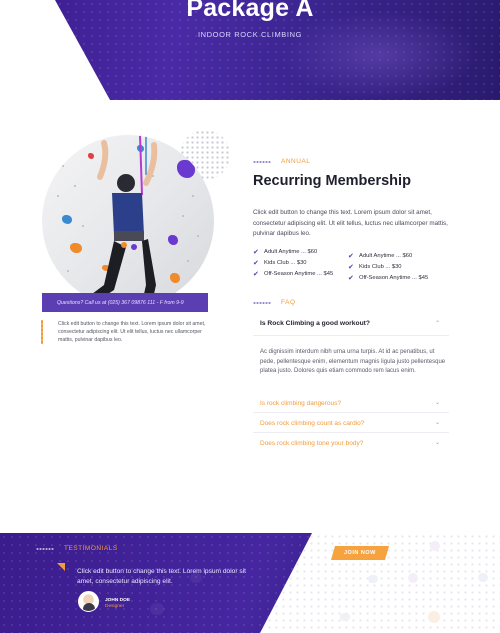  I want to click on testimonial-role: Designer, so click(115, 606).